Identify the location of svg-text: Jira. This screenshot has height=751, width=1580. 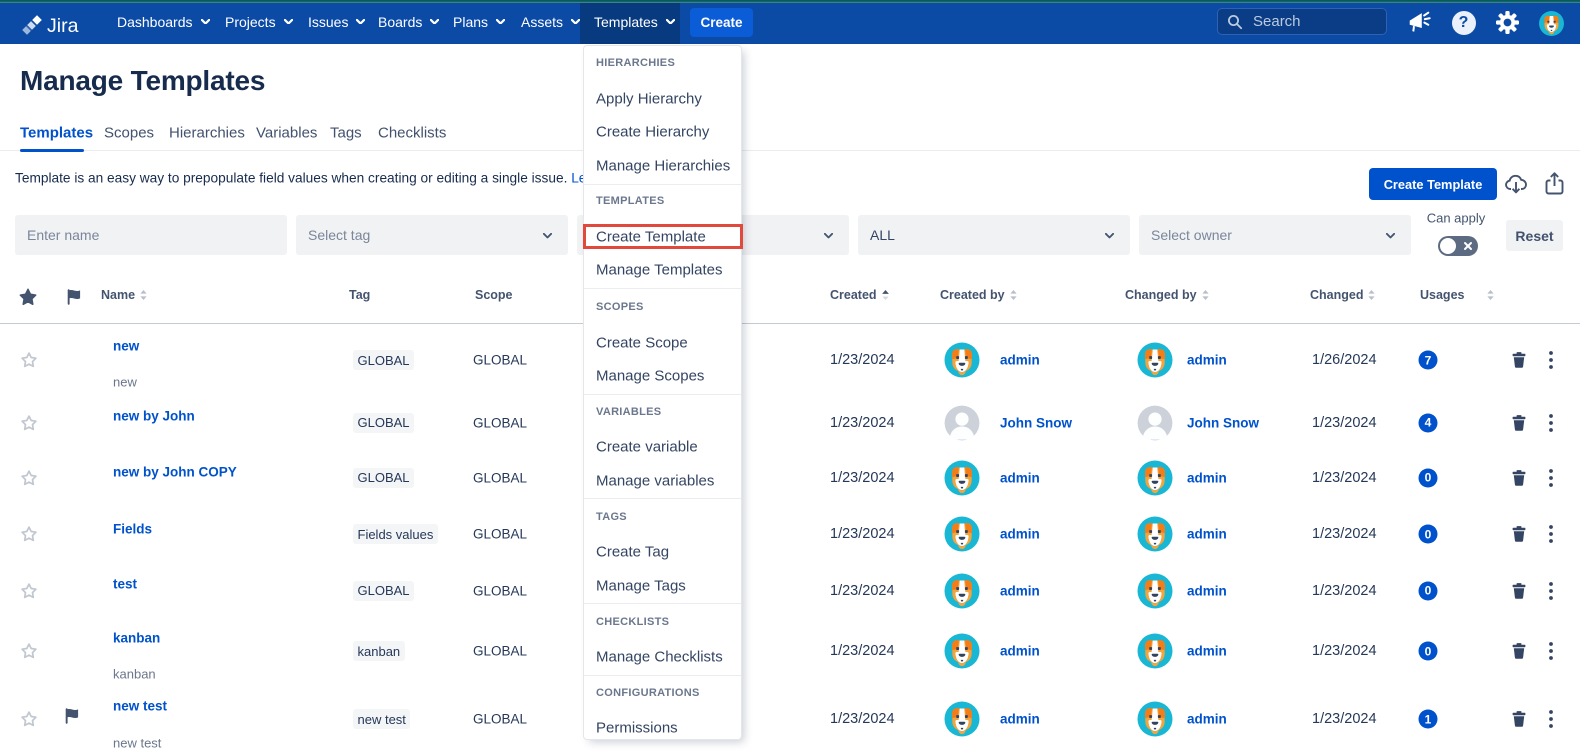
(63, 25).